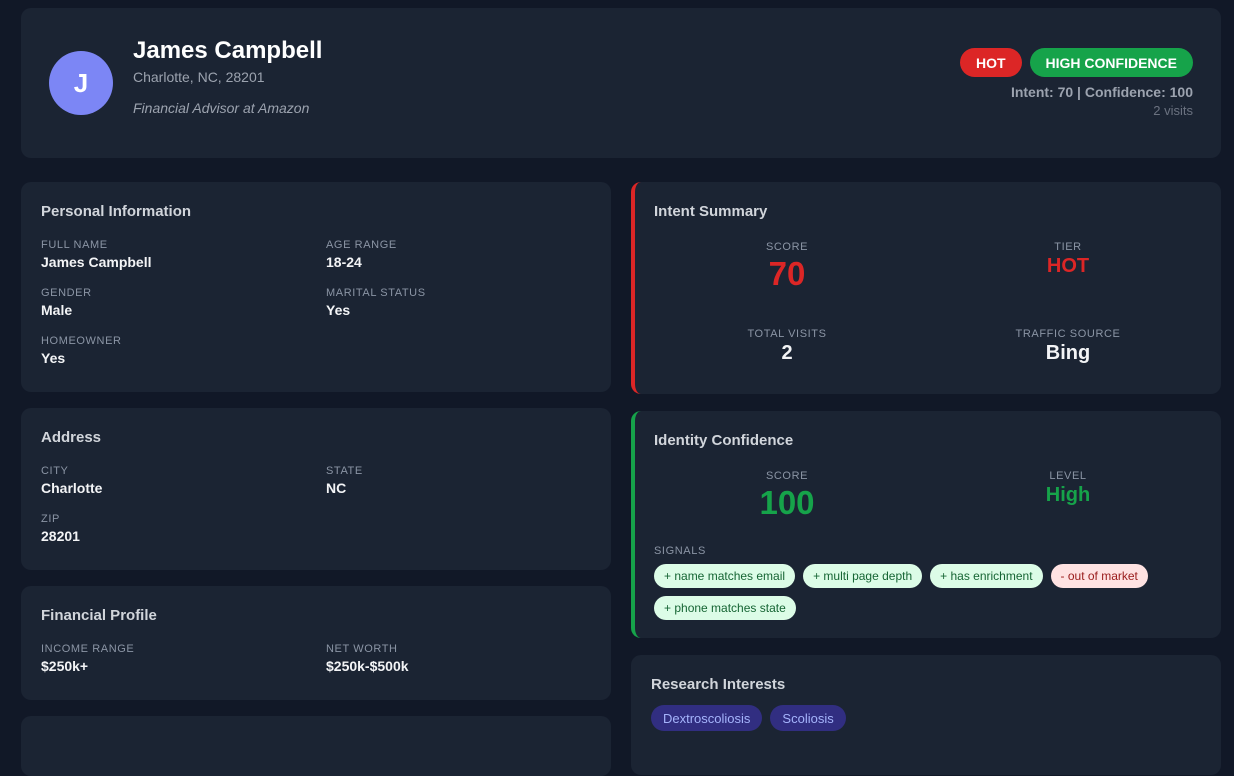 The width and height of the screenshot is (1234, 776). I want to click on field-value: Male, so click(57, 310).